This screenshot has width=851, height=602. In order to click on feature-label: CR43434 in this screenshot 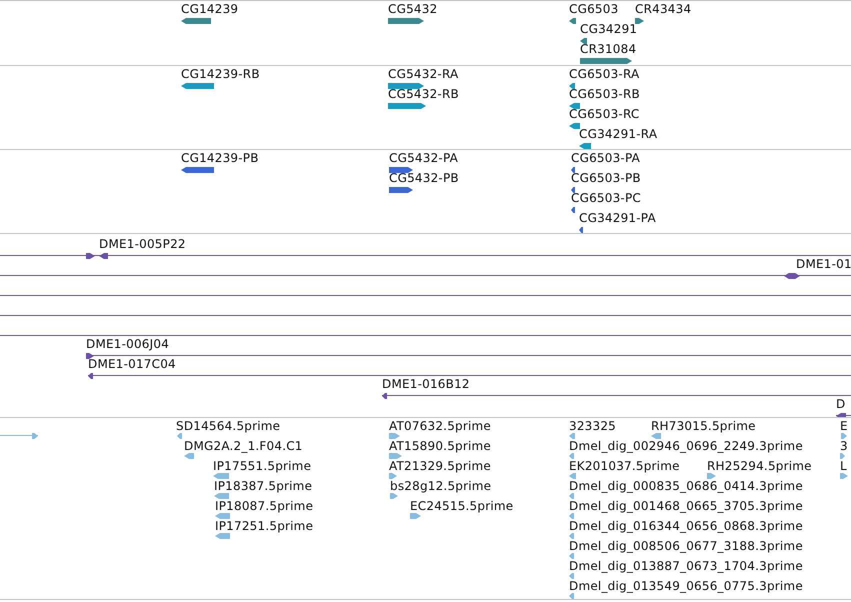, I will do `click(663, 9)`.